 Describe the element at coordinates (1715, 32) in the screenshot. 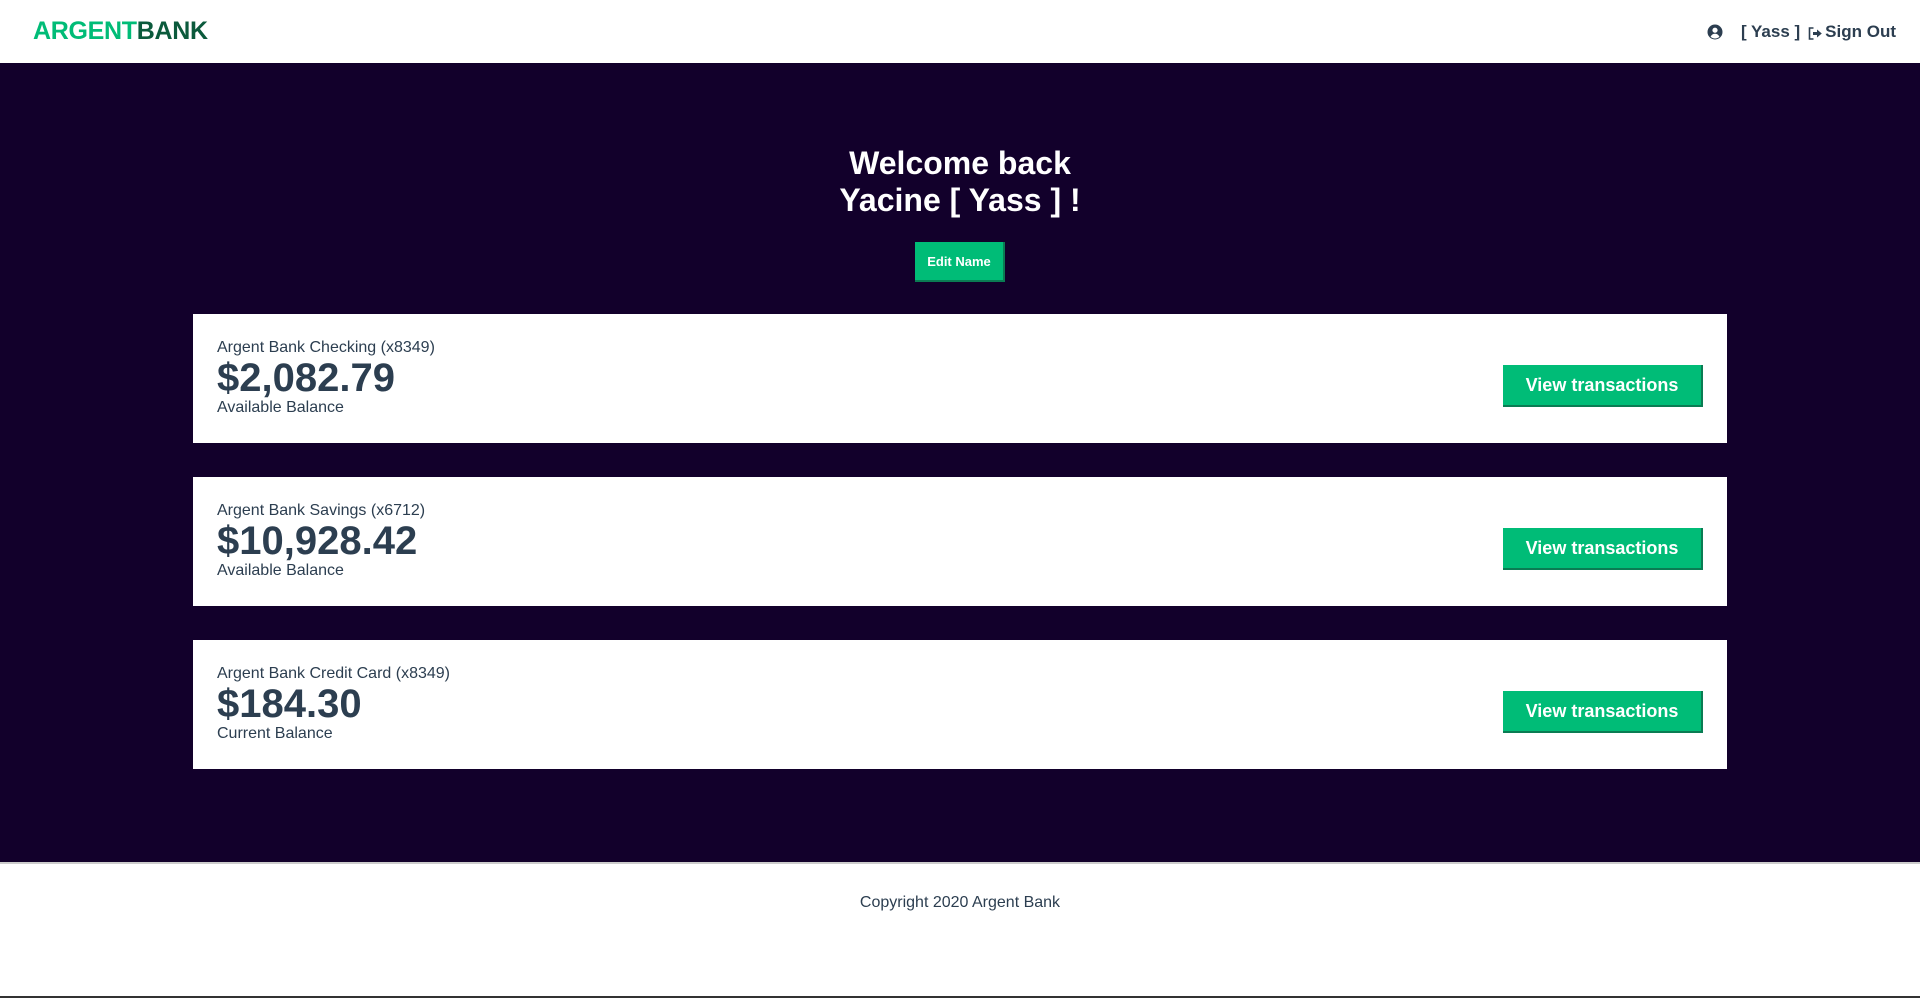

I see `user-circle-icon` at that location.